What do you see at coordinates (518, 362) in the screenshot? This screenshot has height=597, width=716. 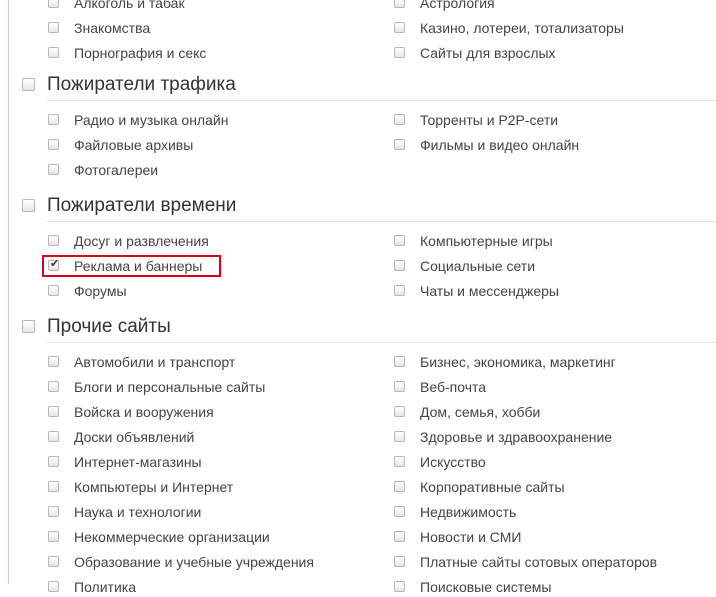 I see `category-label: Бизнес, экономика, маркетинг` at bounding box center [518, 362].